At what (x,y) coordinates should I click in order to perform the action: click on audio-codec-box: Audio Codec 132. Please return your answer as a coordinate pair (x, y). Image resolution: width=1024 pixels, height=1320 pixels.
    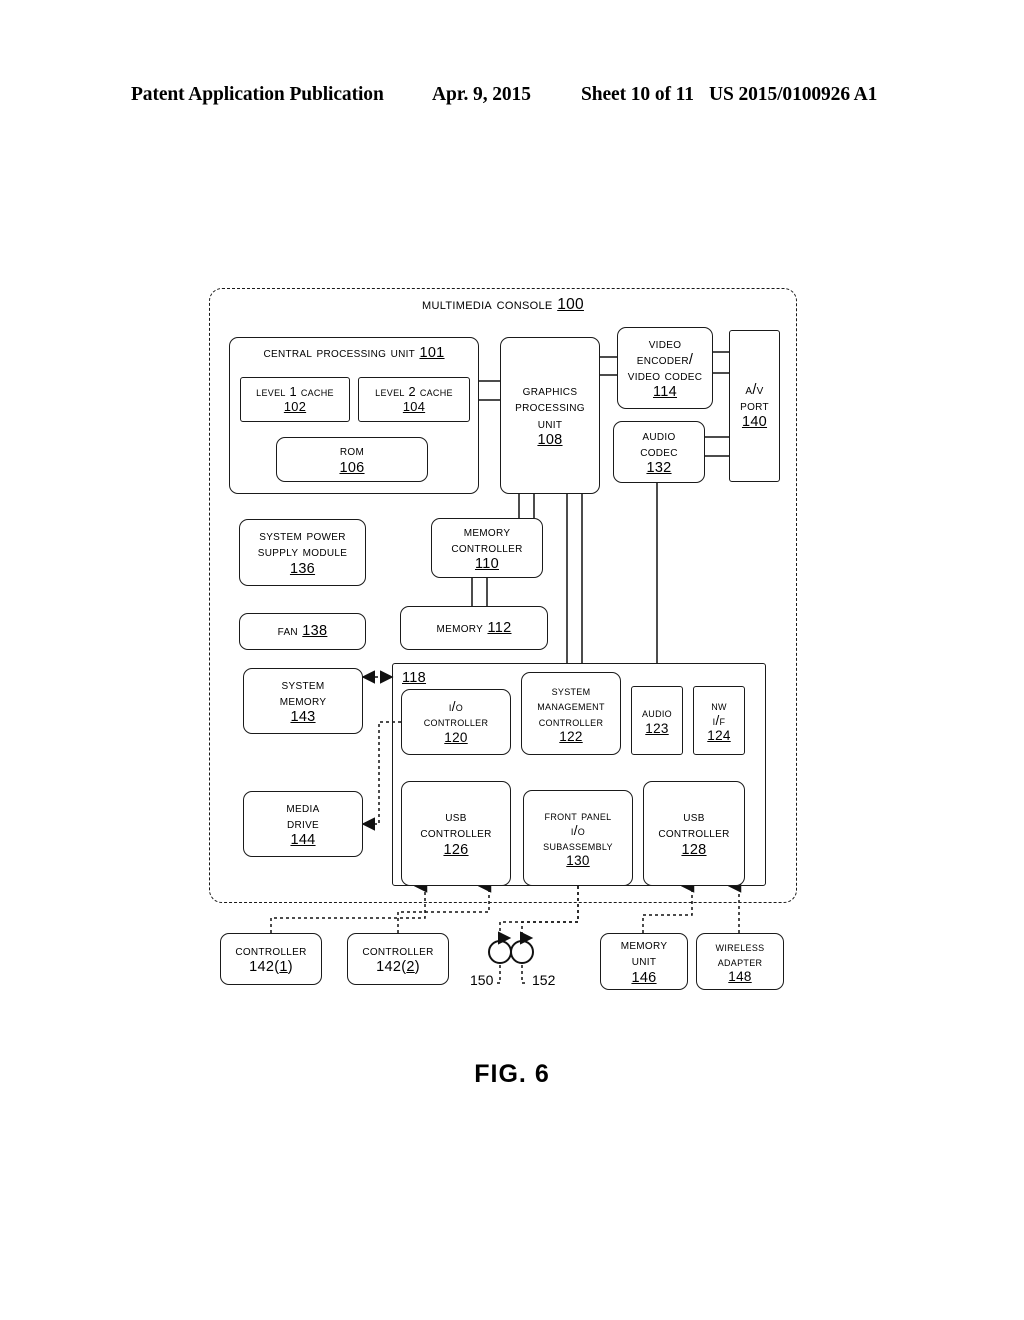
    Looking at the image, I should click on (659, 452).